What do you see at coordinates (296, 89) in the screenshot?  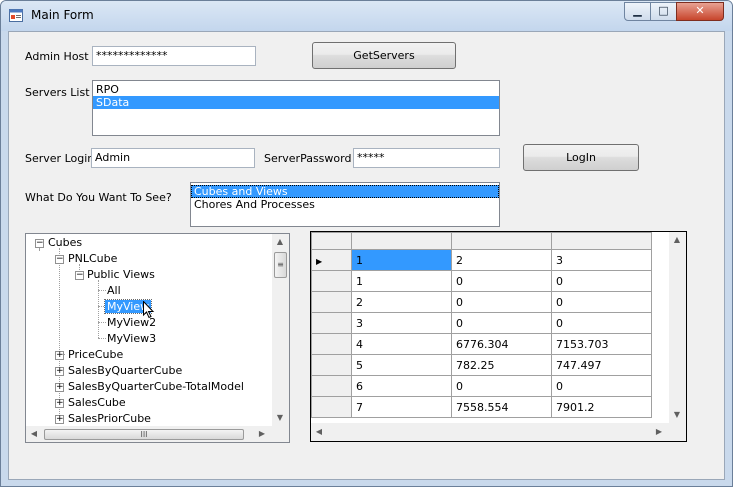 I see `server-item-rpo: RPO` at bounding box center [296, 89].